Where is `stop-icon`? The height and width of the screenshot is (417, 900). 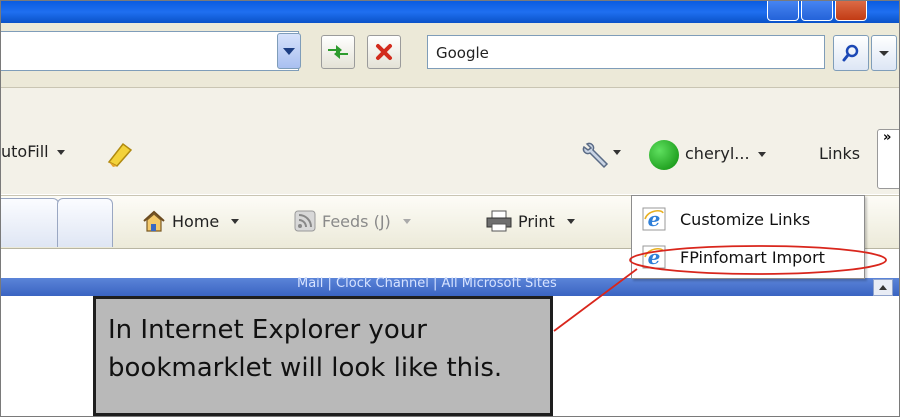 stop-icon is located at coordinates (384, 52).